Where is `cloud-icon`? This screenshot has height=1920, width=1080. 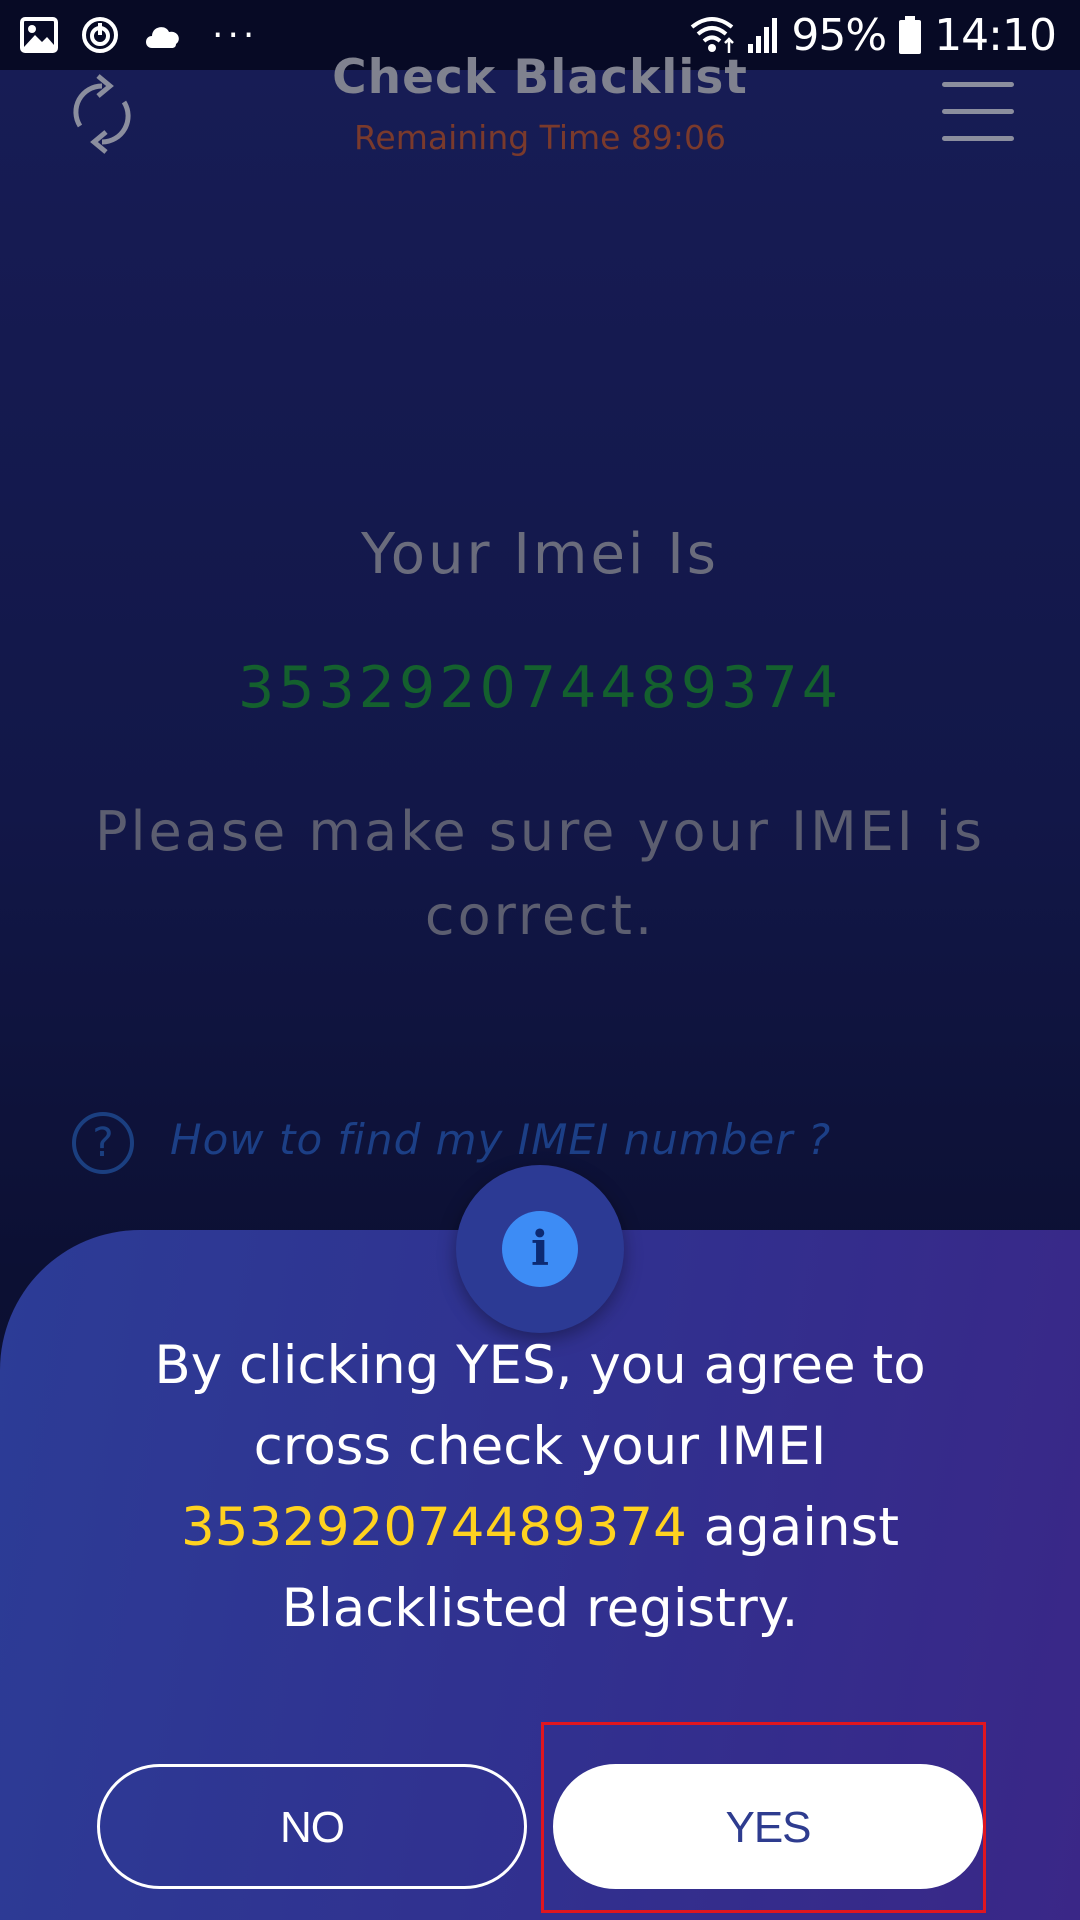 cloud-icon is located at coordinates (162, 37).